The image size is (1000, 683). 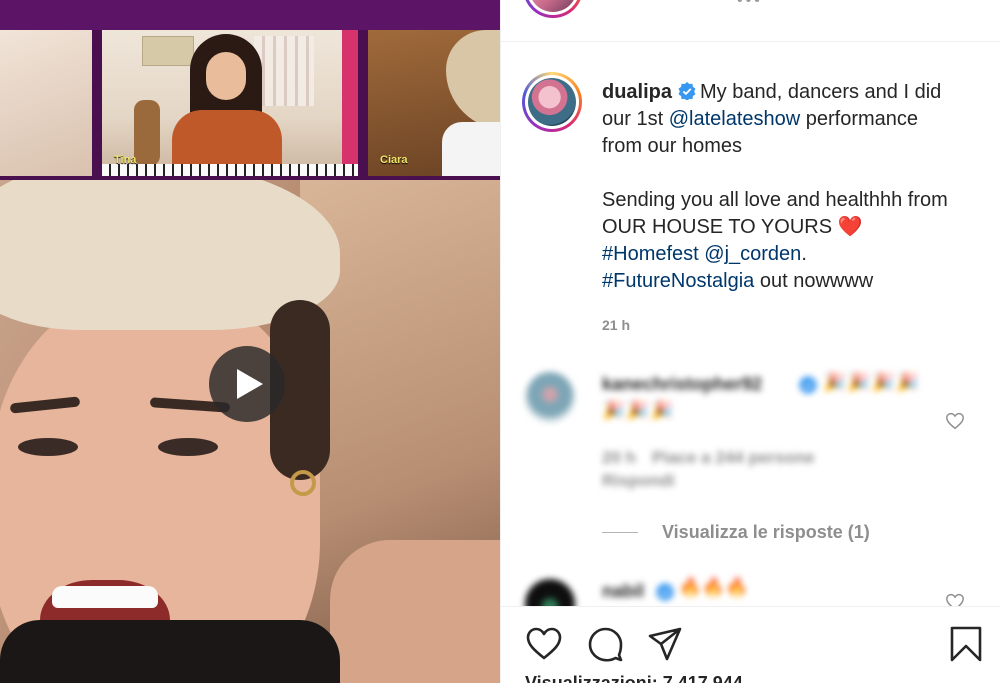 What do you see at coordinates (303, 483) in the screenshot?
I see `earring` at bounding box center [303, 483].